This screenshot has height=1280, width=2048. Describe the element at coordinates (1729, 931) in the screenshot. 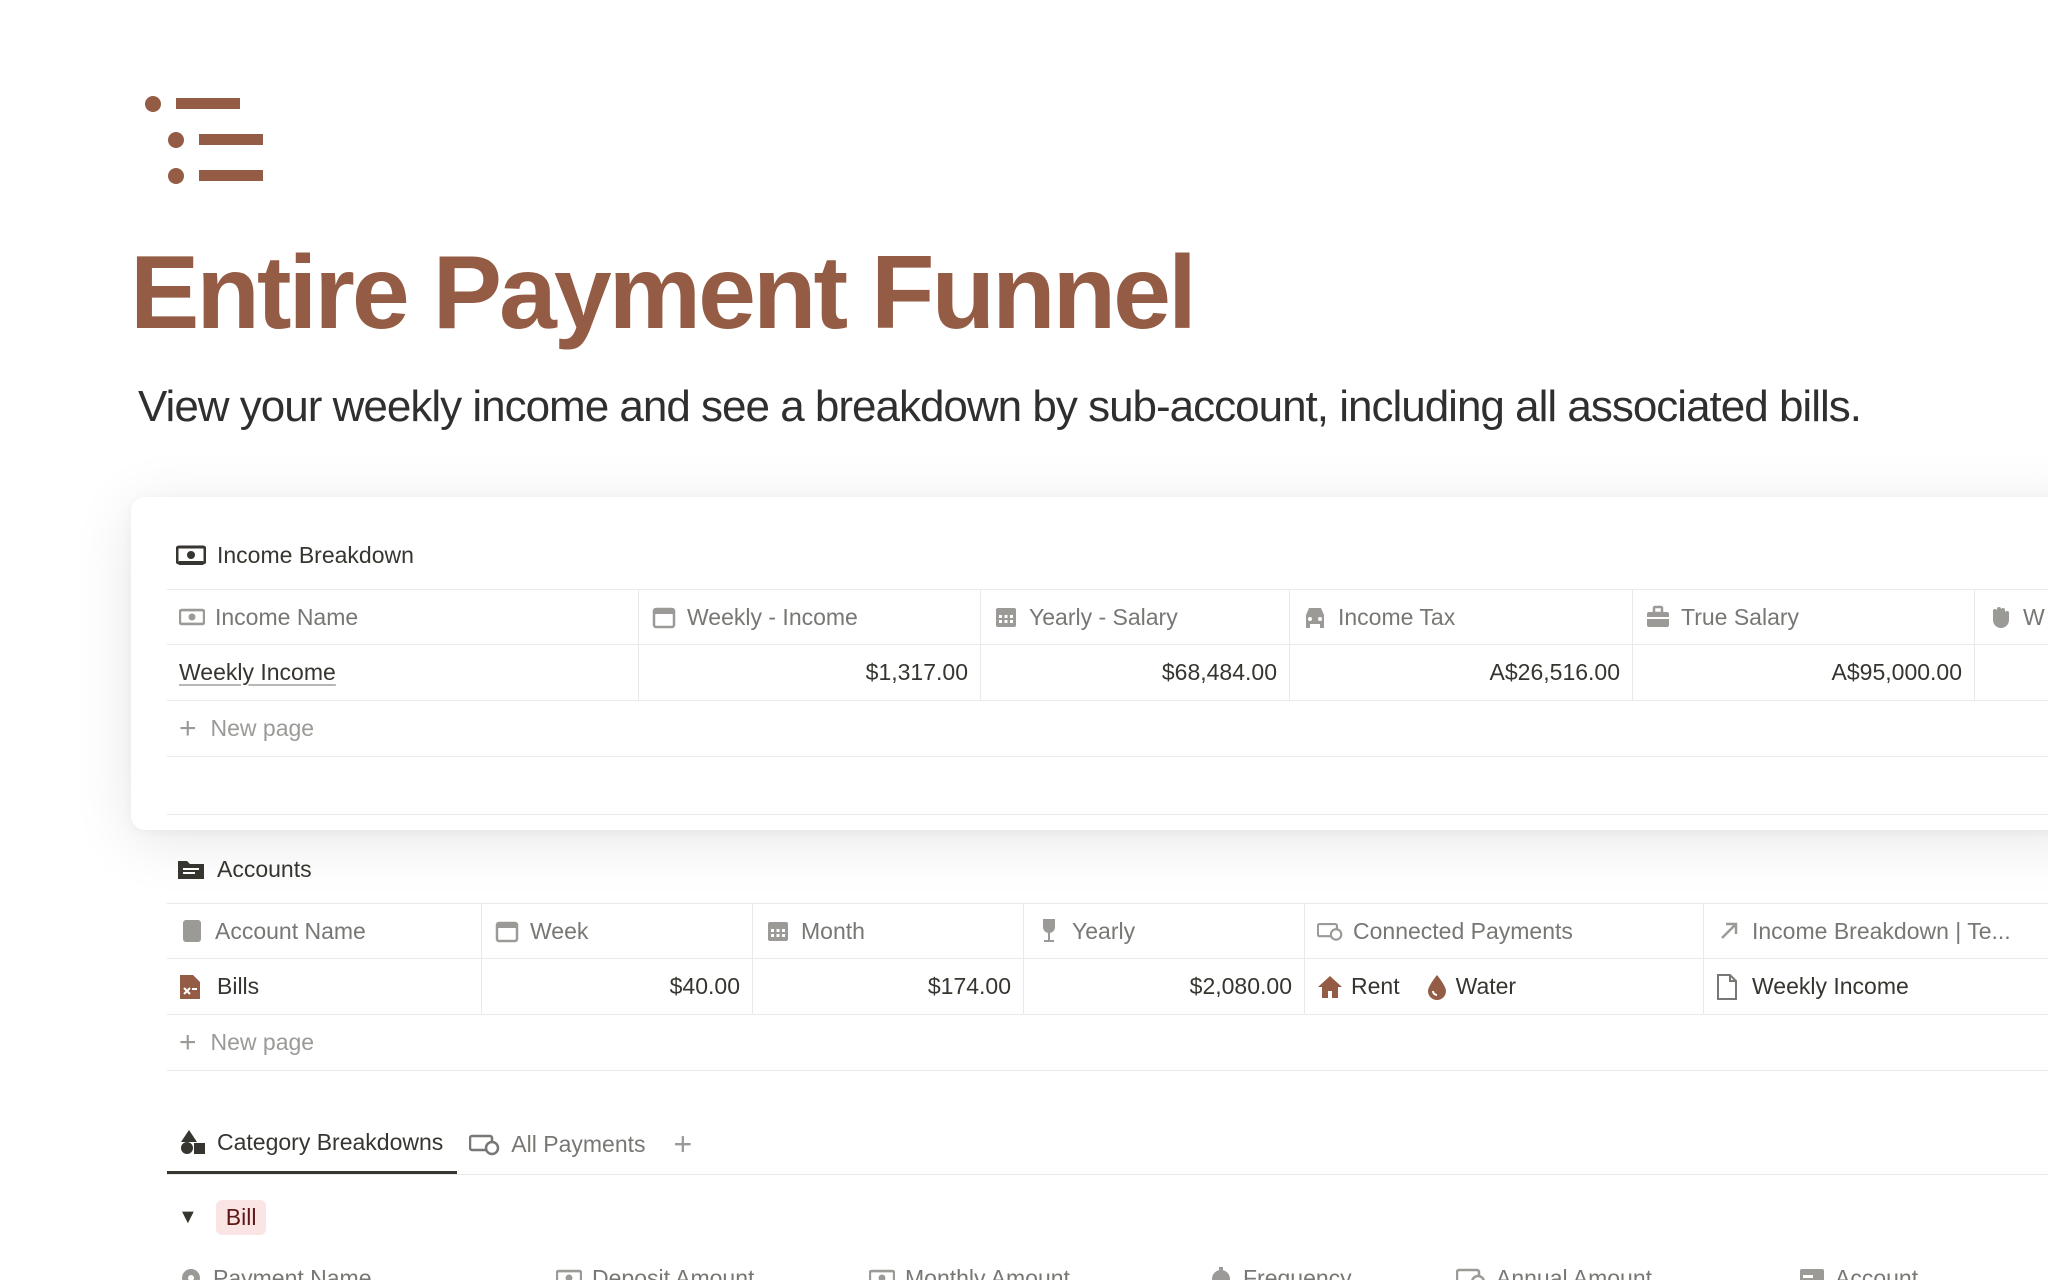

I see `arrow-up-right-icon` at that location.